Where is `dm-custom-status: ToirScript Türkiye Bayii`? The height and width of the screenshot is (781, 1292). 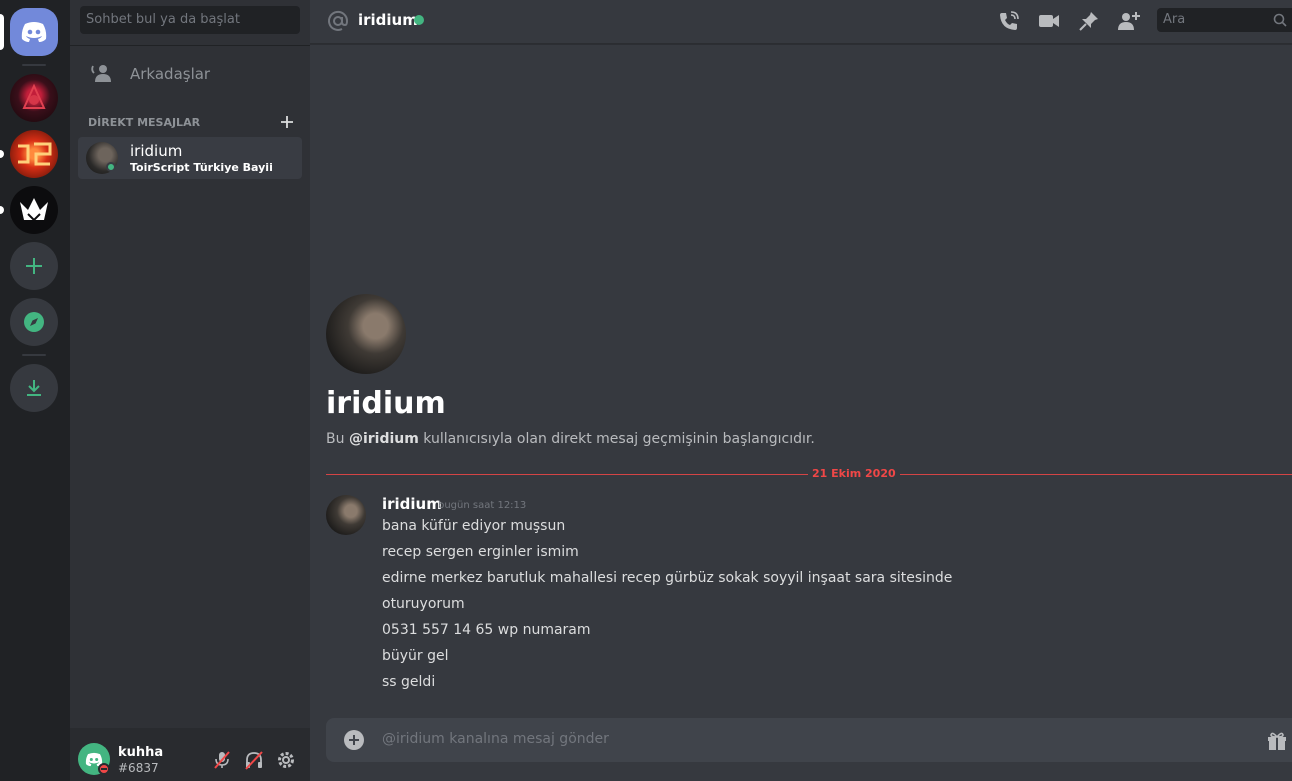 dm-custom-status: ToirScript Türkiye Bayii is located at coordinates (201, 167).